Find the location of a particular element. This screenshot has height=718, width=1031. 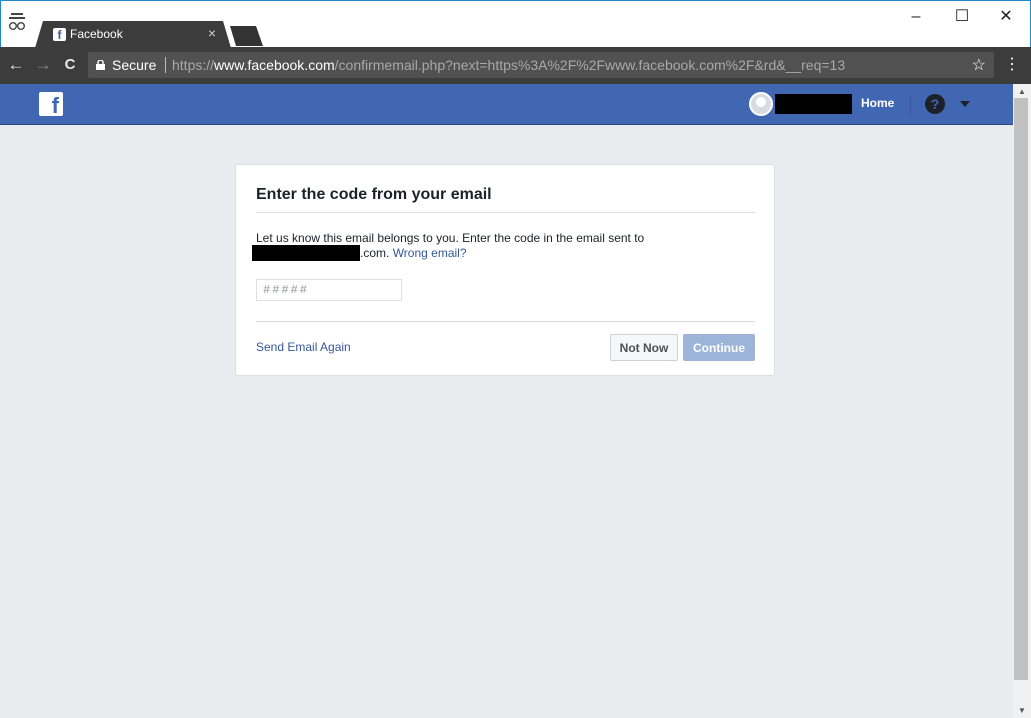

url-host: www.facebook.com is located at coordinates (274, 65).